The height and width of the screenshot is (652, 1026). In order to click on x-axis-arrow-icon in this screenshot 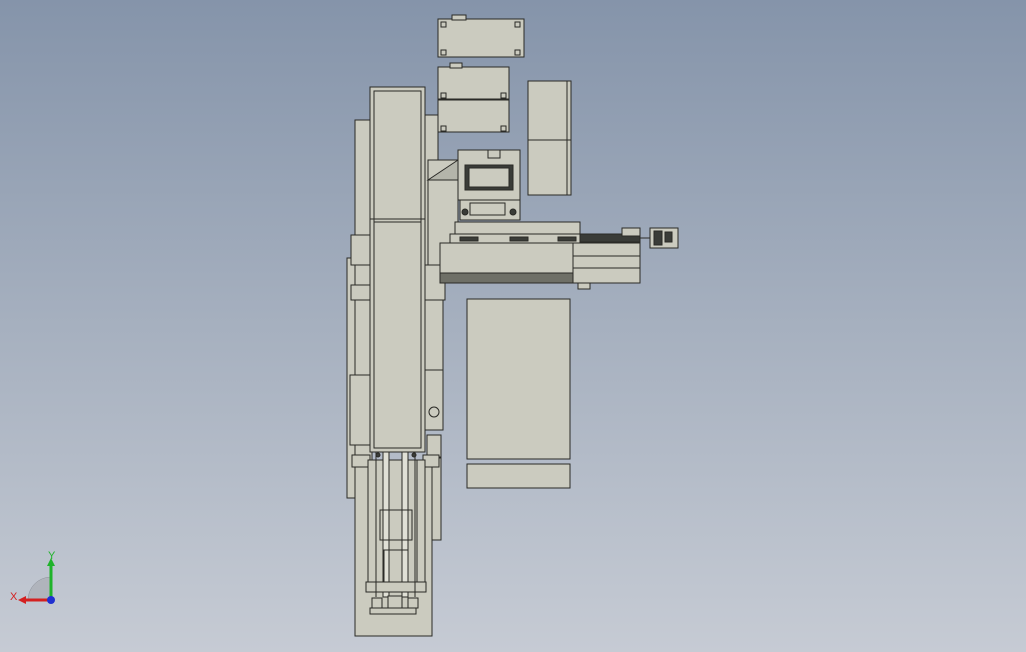, I will do `click(22, 600)`.